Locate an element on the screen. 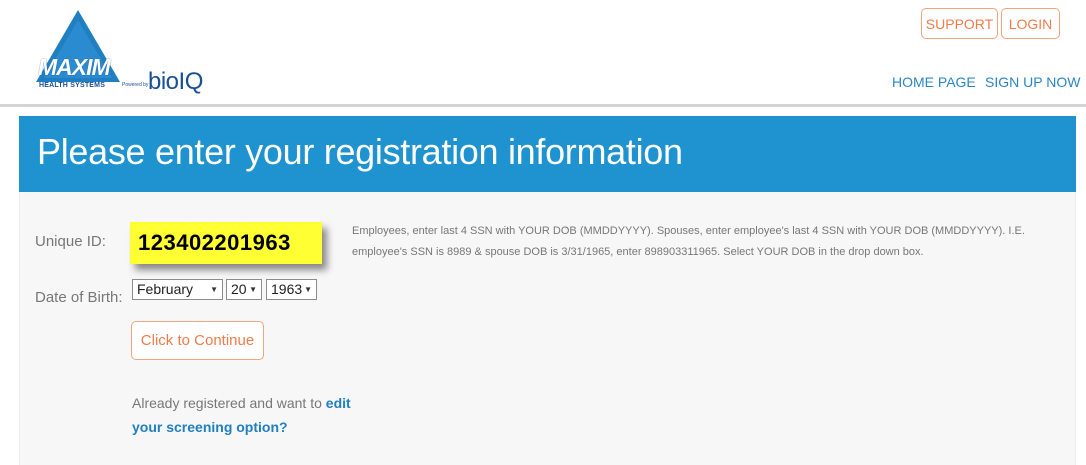  unique-id-value: 123402201963 is located at coordinates (214, 242).